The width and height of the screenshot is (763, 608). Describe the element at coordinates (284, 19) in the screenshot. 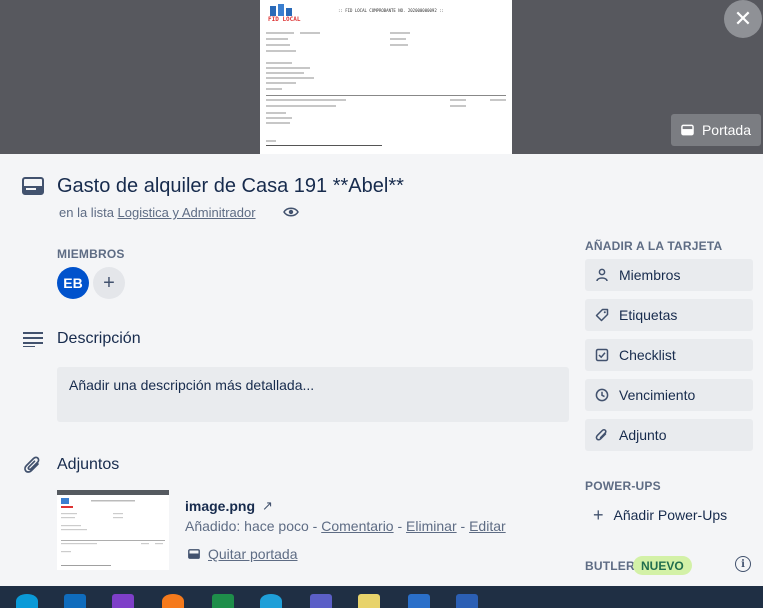

I see `doc-brand: FID LOCAL` at that location.